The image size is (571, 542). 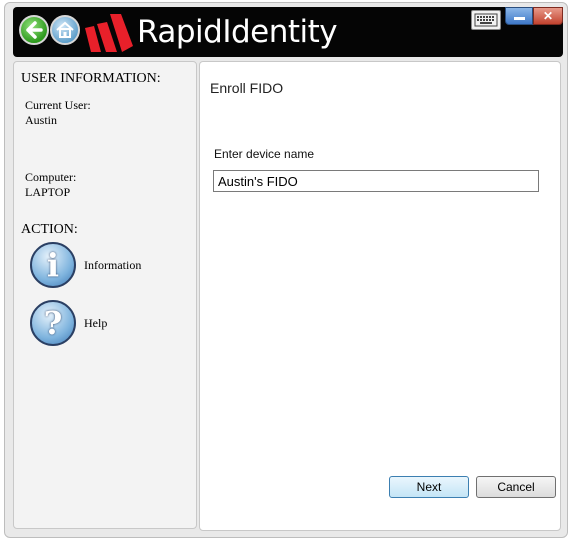 I want to click on home-icon, so click(x=65, y=29).